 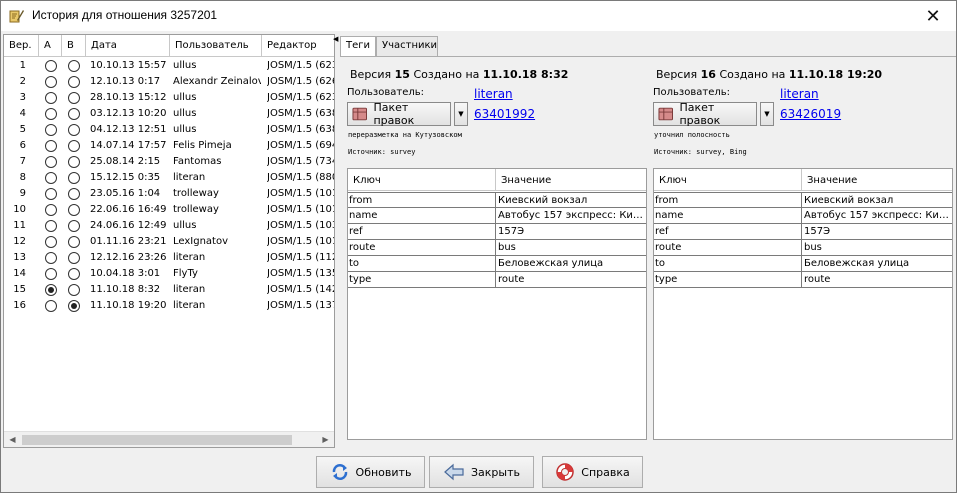 I want to click on col-header-user: Пользователь, so click(x=216, y=46).